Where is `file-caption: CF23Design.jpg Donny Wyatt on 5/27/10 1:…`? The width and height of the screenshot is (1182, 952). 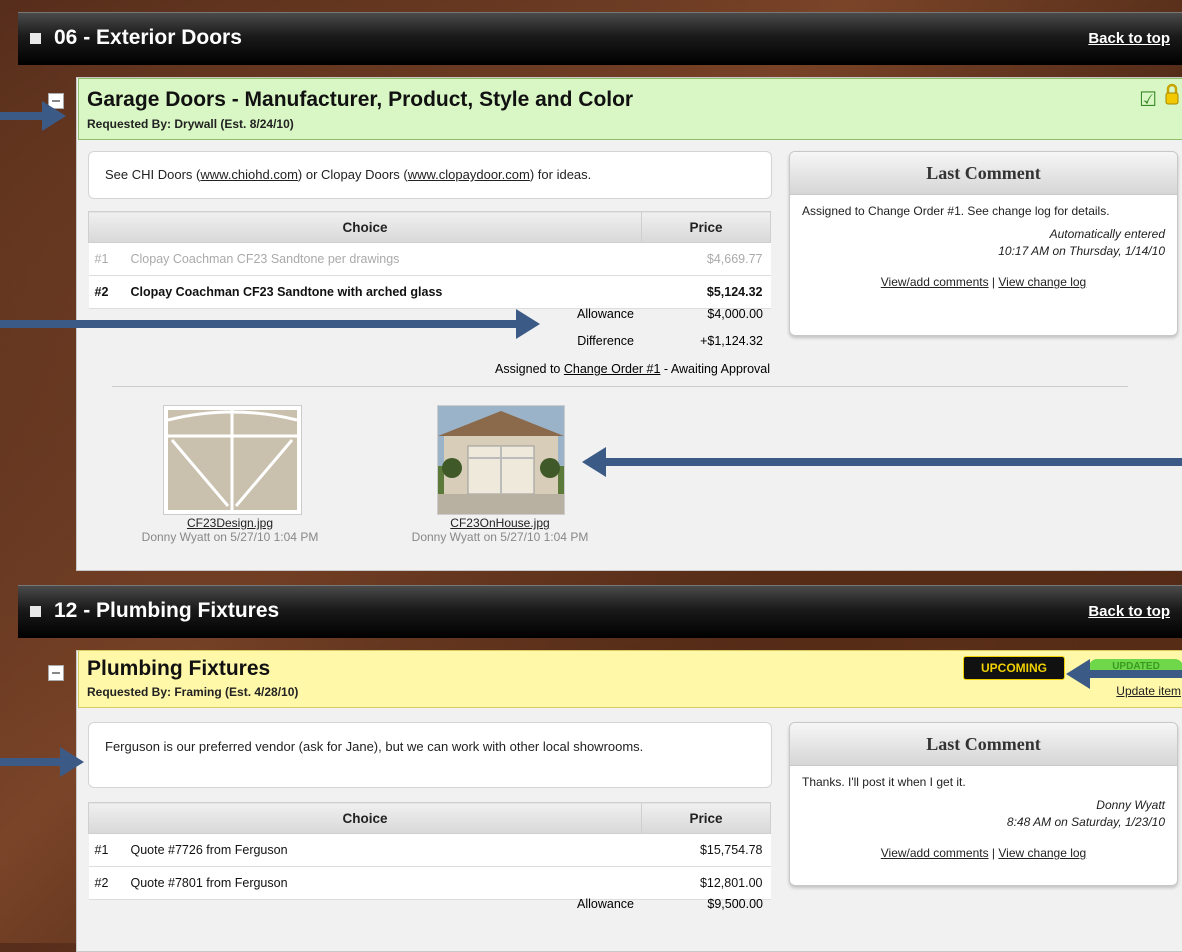 file-caption: CF23Design.jpg Donny Wyatt on 5/27/10 1:… is located at coordinates (230, 530).